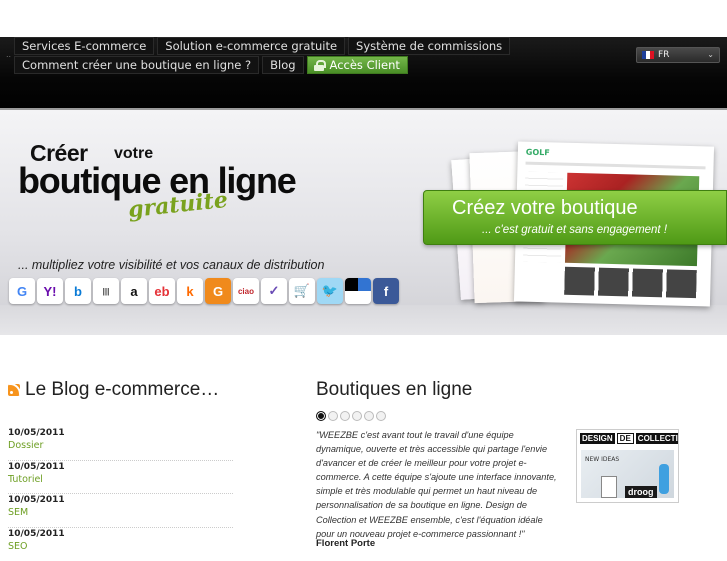 The image size is (727, 561). I want to click on g-orange-icon: G, so click(218, 291).